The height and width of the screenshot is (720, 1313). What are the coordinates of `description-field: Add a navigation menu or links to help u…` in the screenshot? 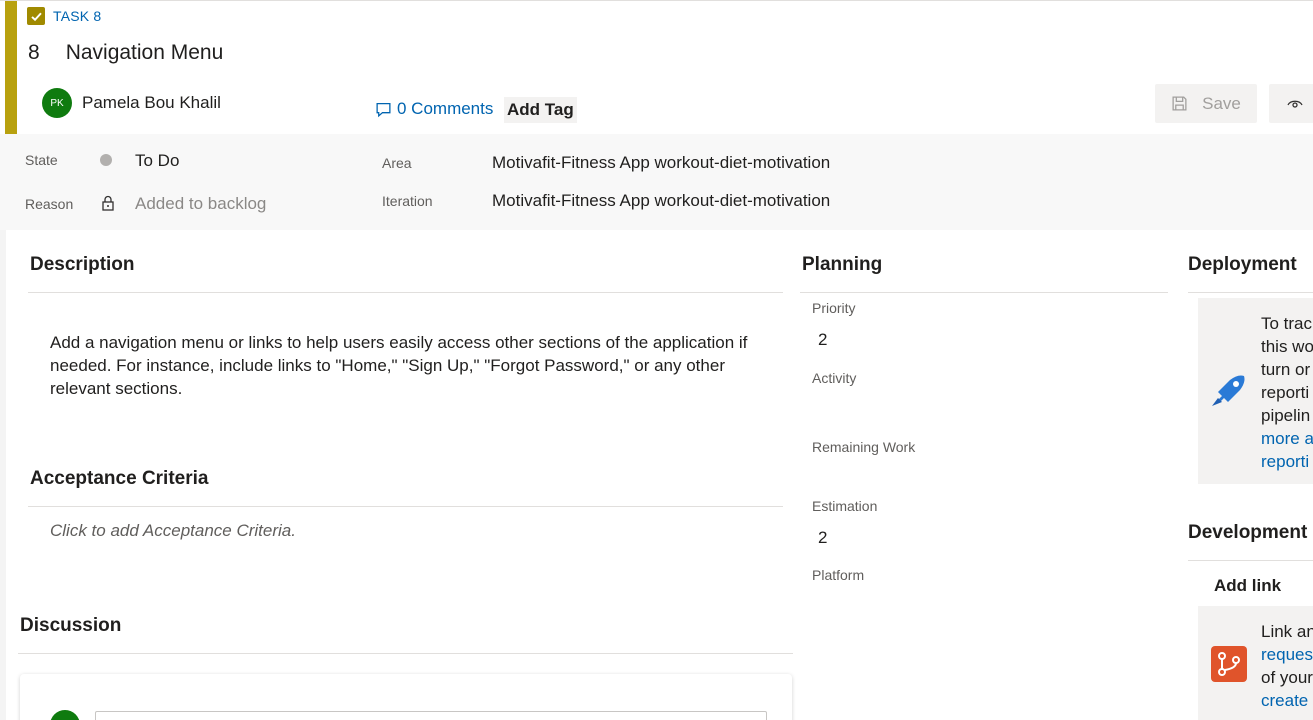 It's located at (407, 365).